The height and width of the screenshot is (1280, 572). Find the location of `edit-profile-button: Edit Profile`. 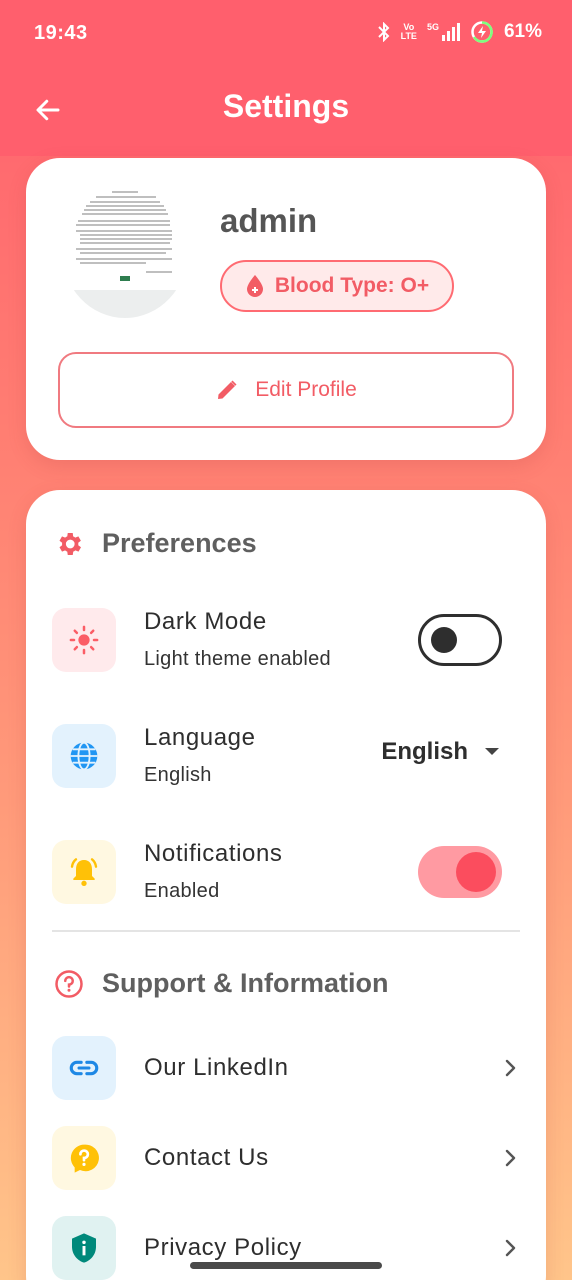

edit-profile-button: Edit Profile is located at coordinates (286, 390).